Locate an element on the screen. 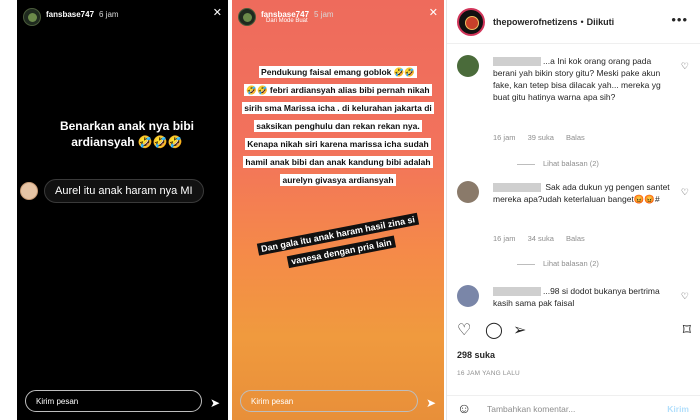  profile-avatar is located at coordinates (471, 21).